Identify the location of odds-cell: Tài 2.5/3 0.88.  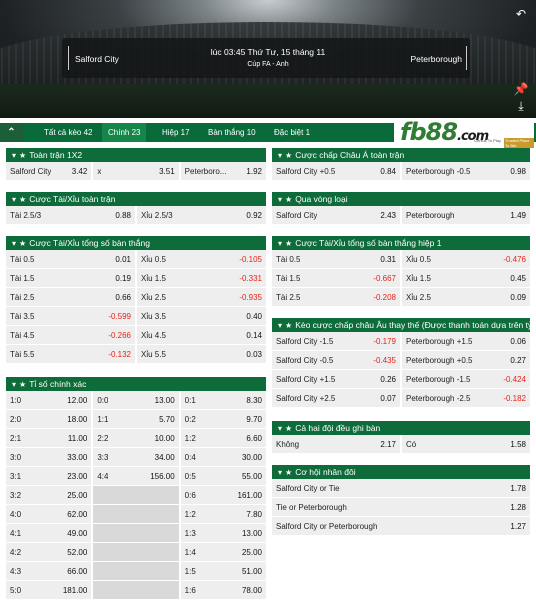
(71, 215).